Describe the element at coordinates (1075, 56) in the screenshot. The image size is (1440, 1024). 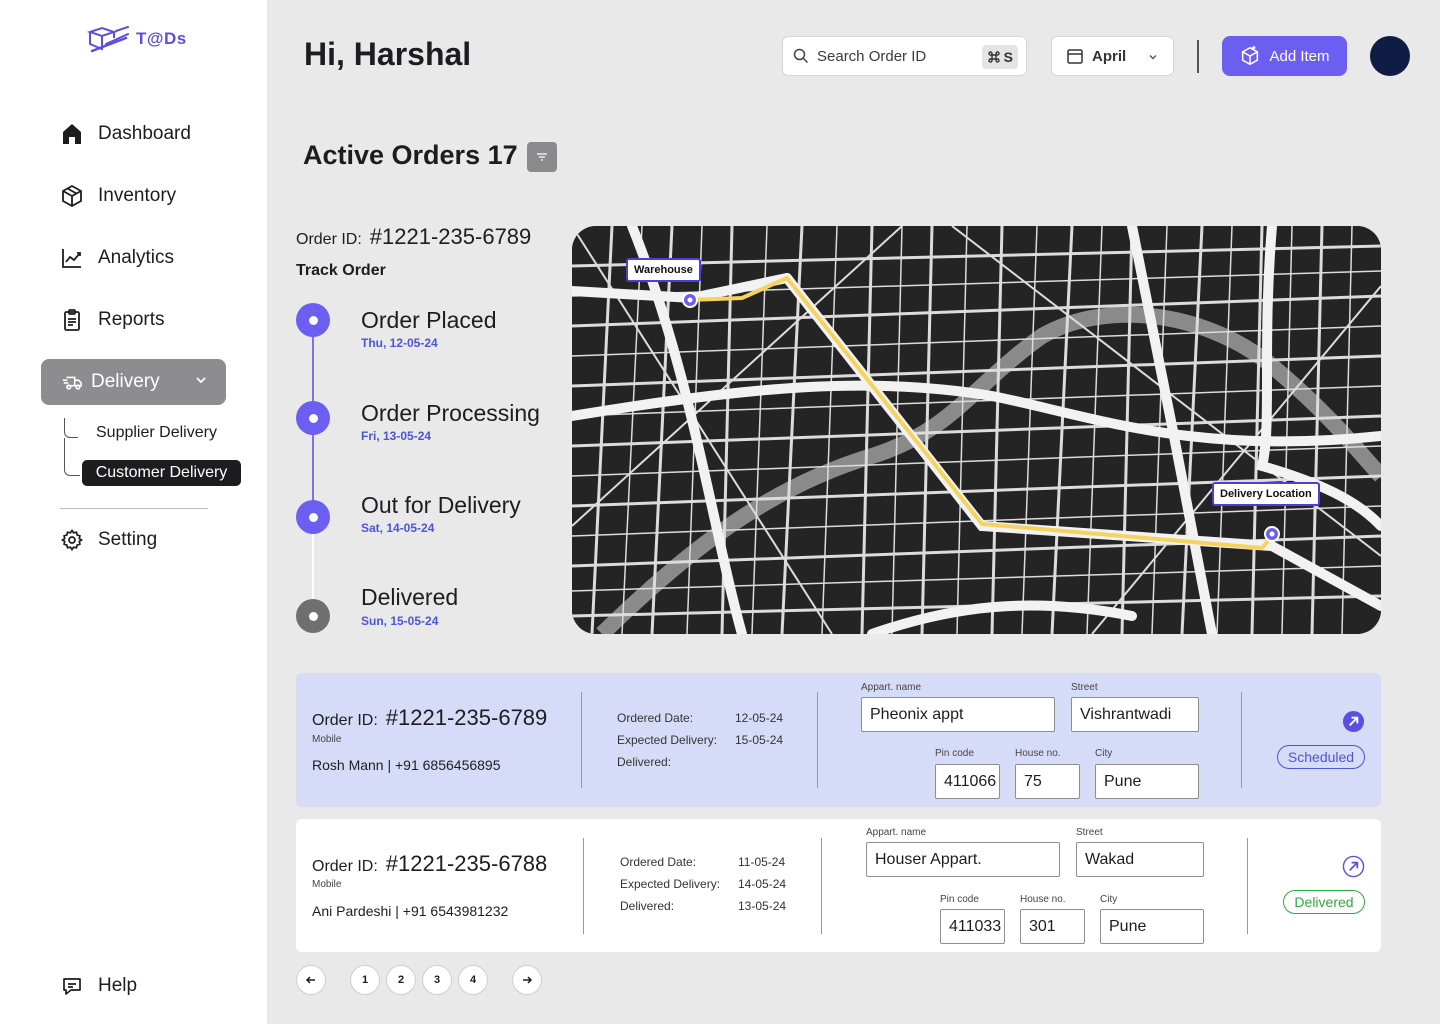
I see `calendar-icon` at that location.